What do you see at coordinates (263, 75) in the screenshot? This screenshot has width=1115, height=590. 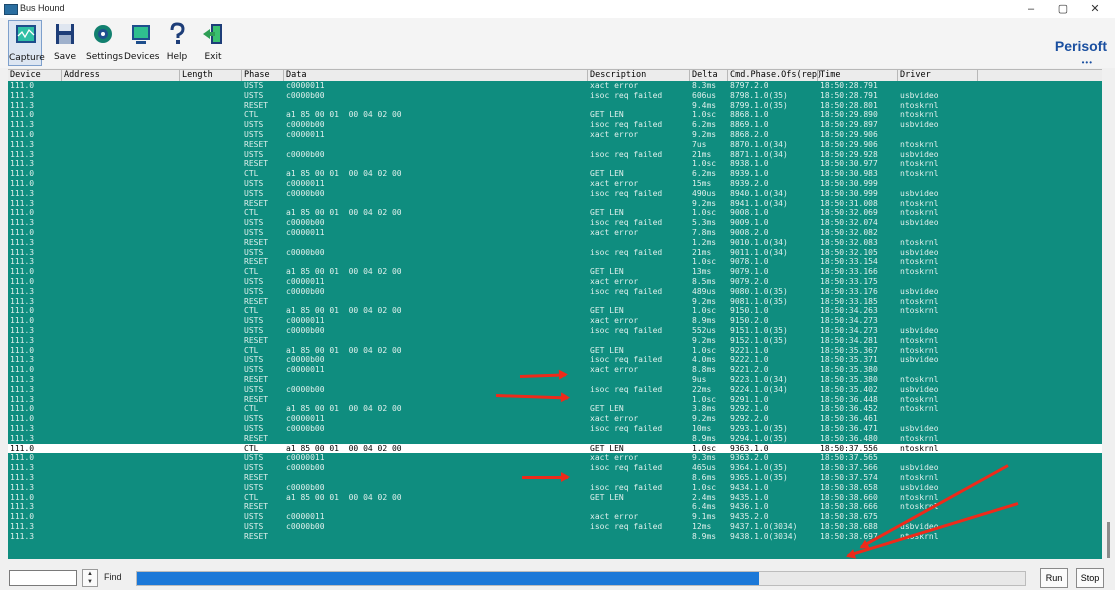 I see `column-header-phase: Phase` at bounding box center [263, 75].